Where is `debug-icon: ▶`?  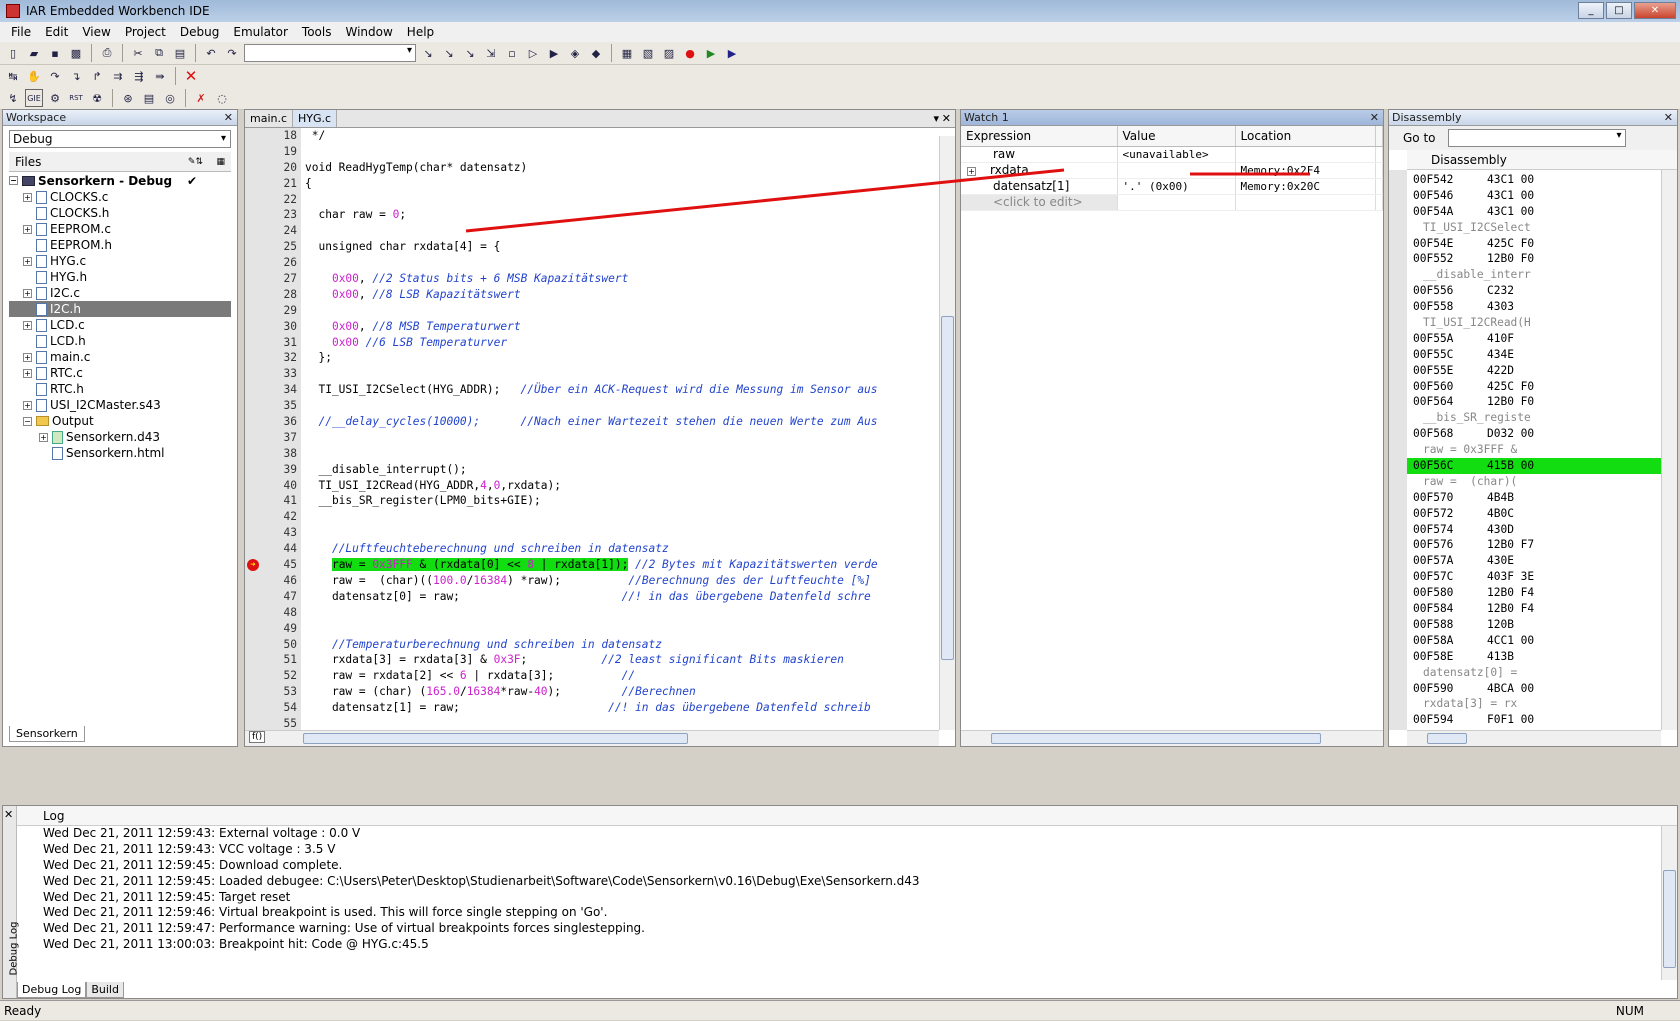 debug-icon: ▶ is located at coordinates (711, 53).